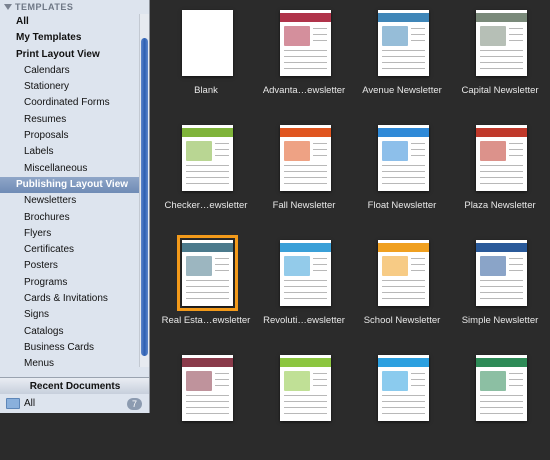 The height and width of the screenshot is (460, 550). Describe the element at coordinates (74, 250) in the screenshot. I see `sidebar-item-certificates: Certificates` at that location.